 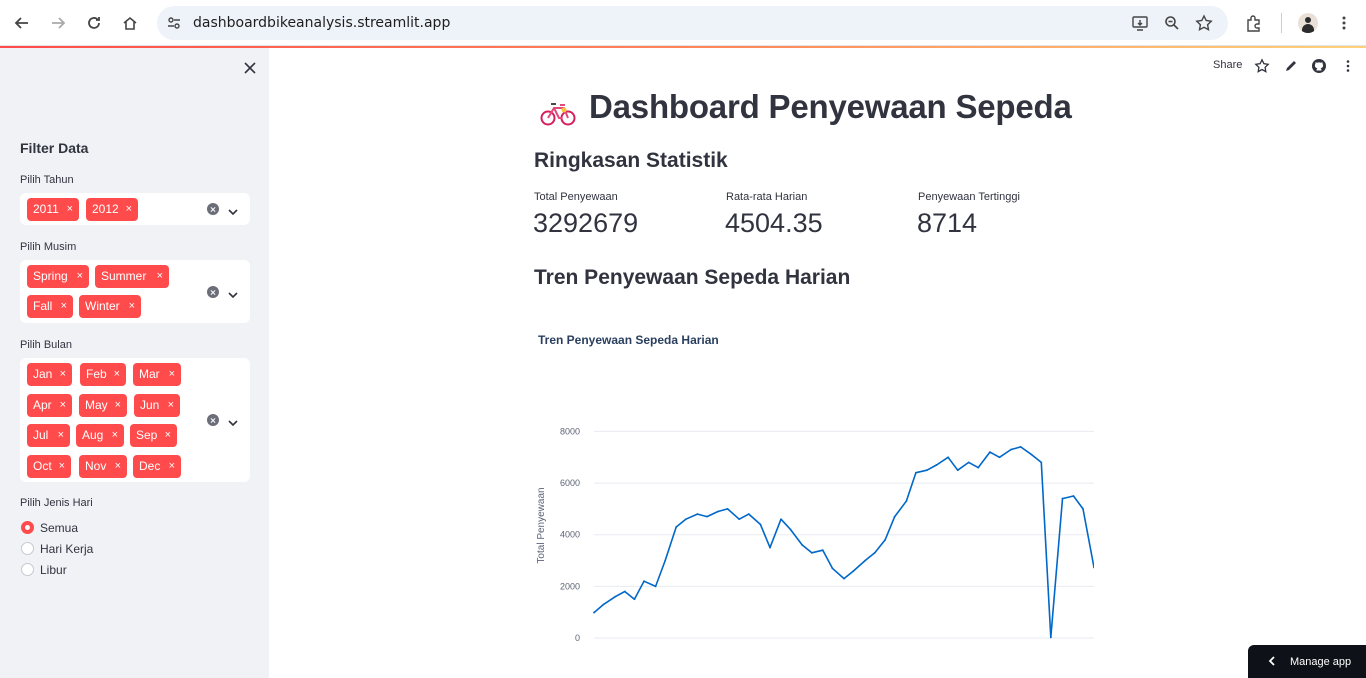 I want to click on month-tag: Mar ×, so click(x=157, y=374).